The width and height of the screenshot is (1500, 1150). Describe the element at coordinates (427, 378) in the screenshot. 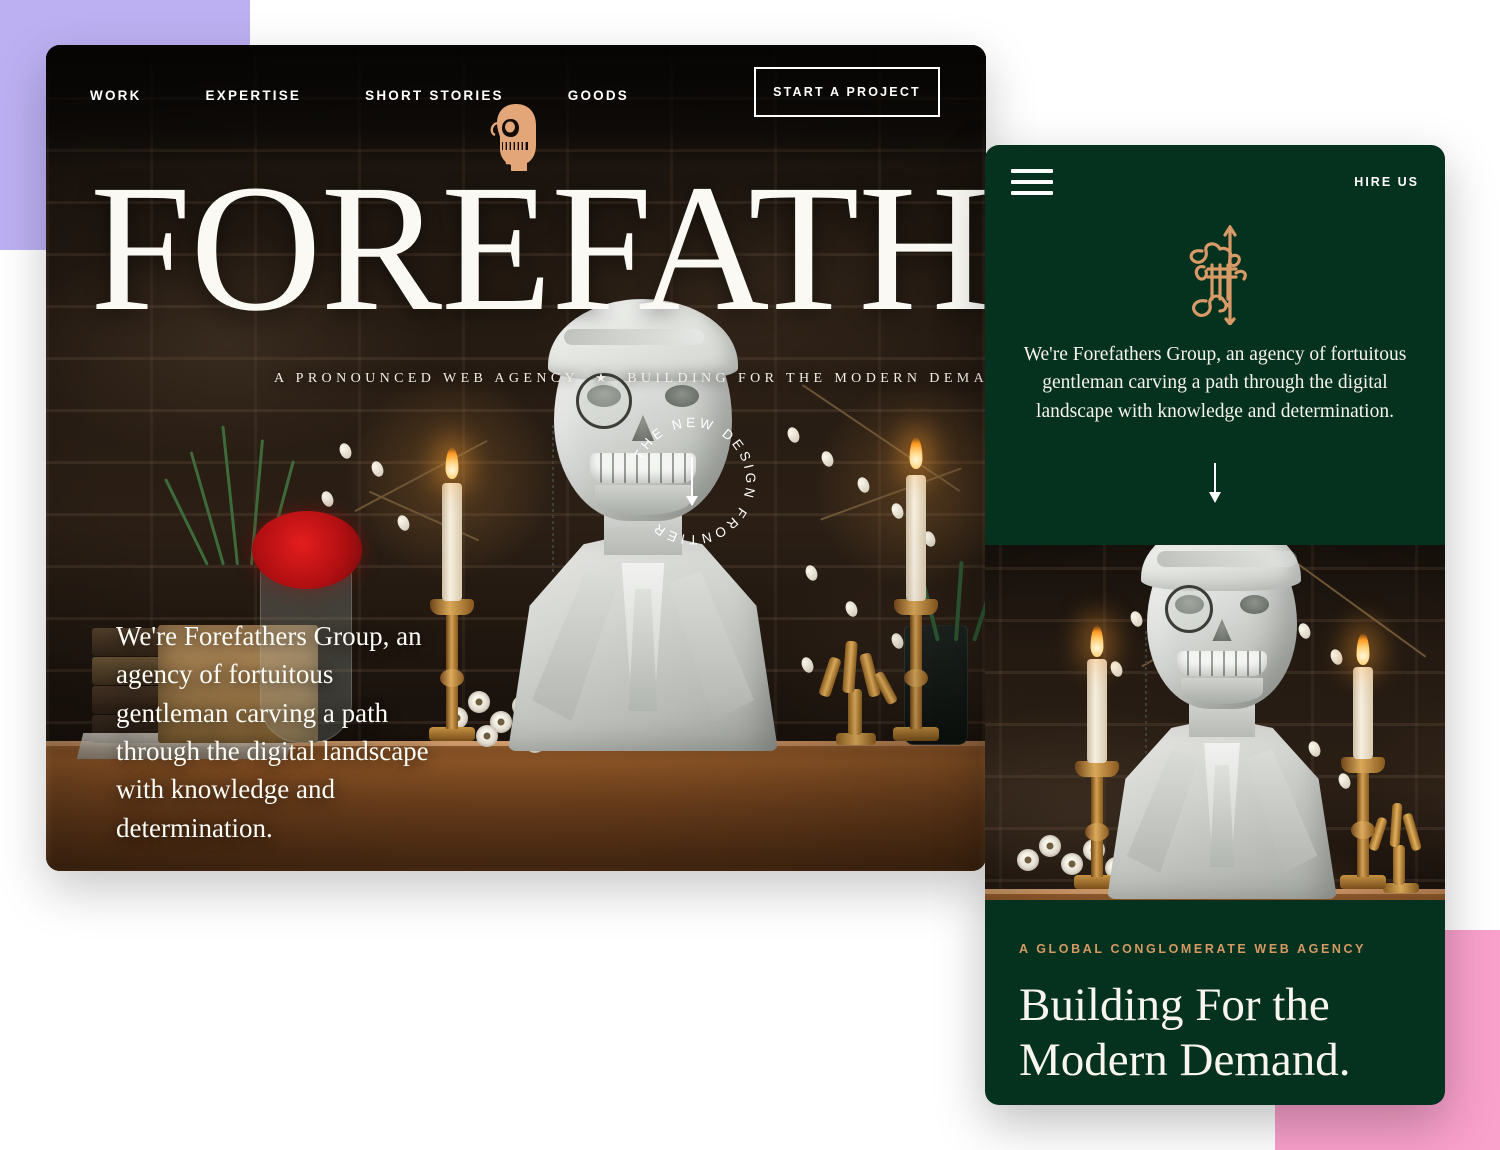

I see `tagline-left-text: A PRONOUNCED WEB AGENCY` at that location.